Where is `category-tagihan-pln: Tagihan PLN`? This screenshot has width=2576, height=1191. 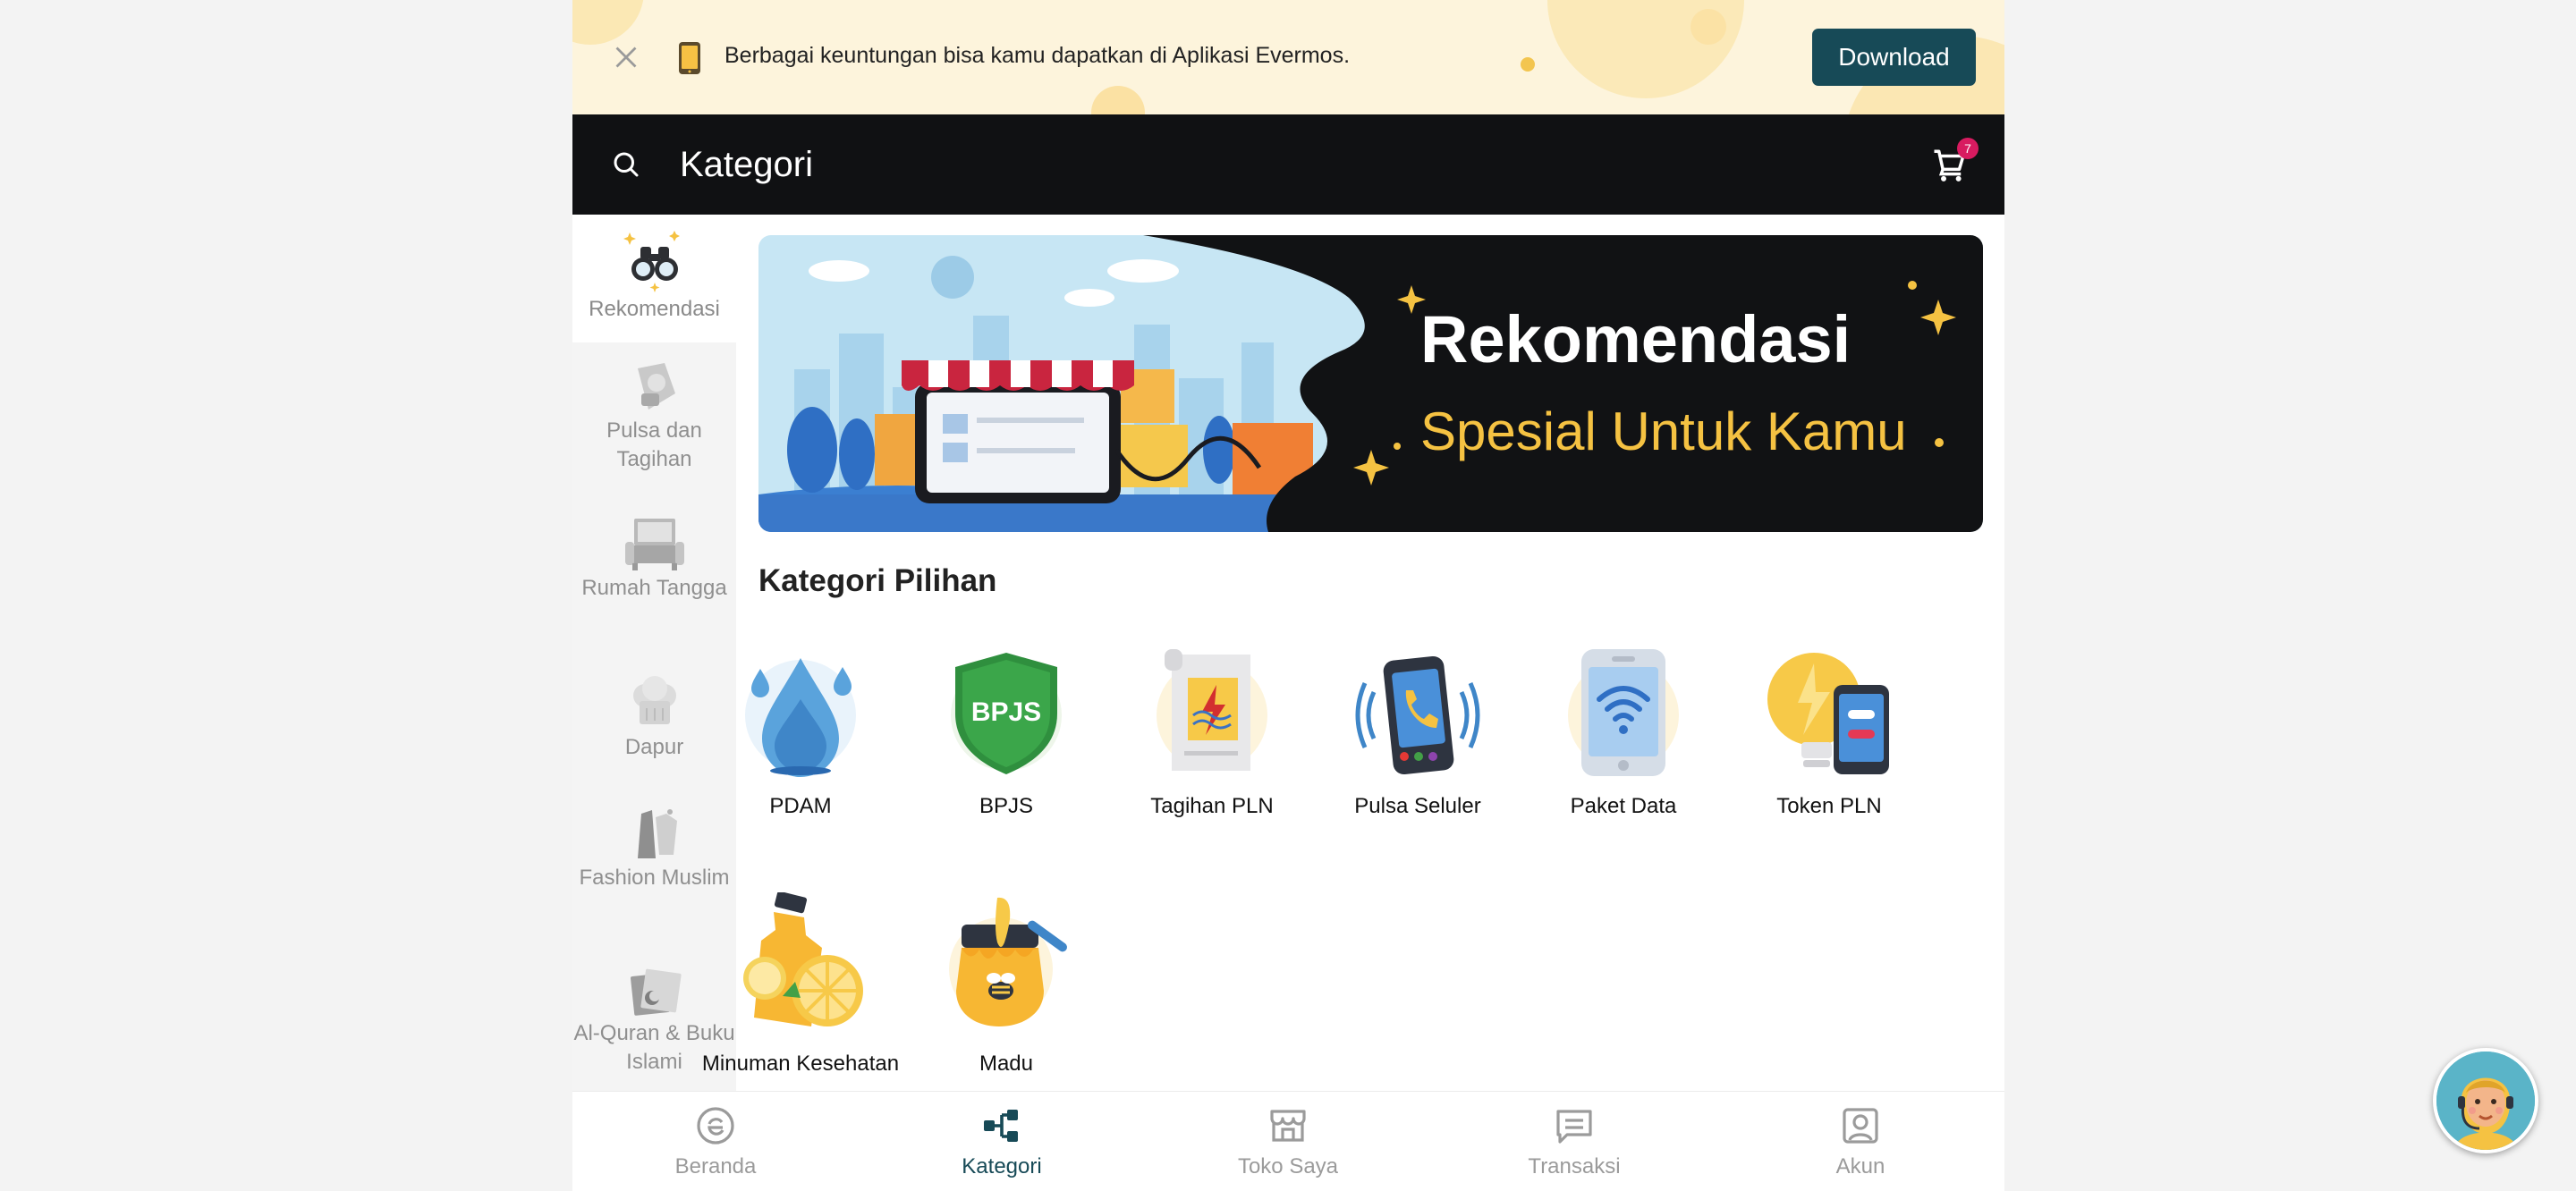
category-tagihan-pln: Tagihan PLN is located at coordinates (1212, 732).